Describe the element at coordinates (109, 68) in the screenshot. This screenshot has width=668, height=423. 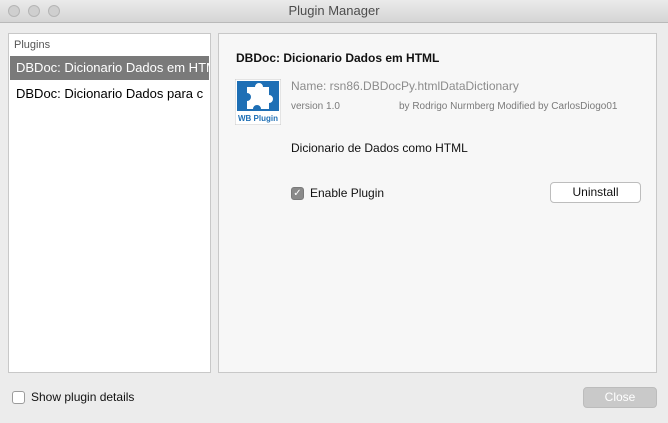
I see `plugin-list-item: DBDoc: Dicionario Dados em HTML` at that location.